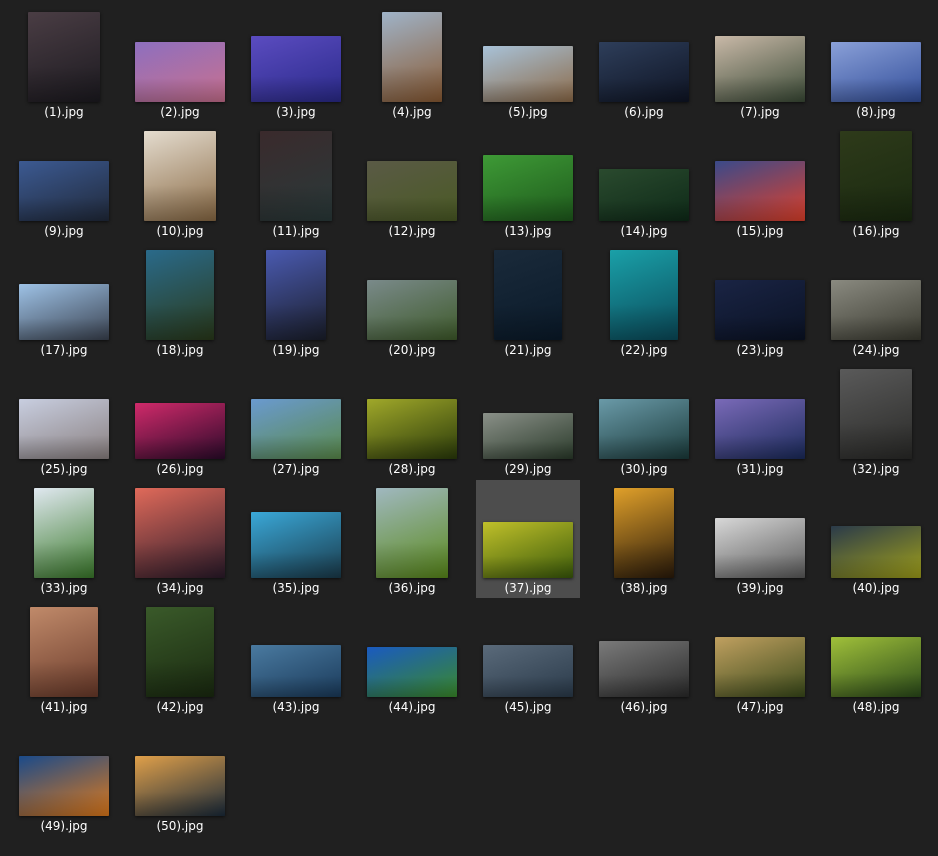 The height and width of the screenshot is (856, 938). I want to click on file-name-label: (29).jpg, so click(528, 469).